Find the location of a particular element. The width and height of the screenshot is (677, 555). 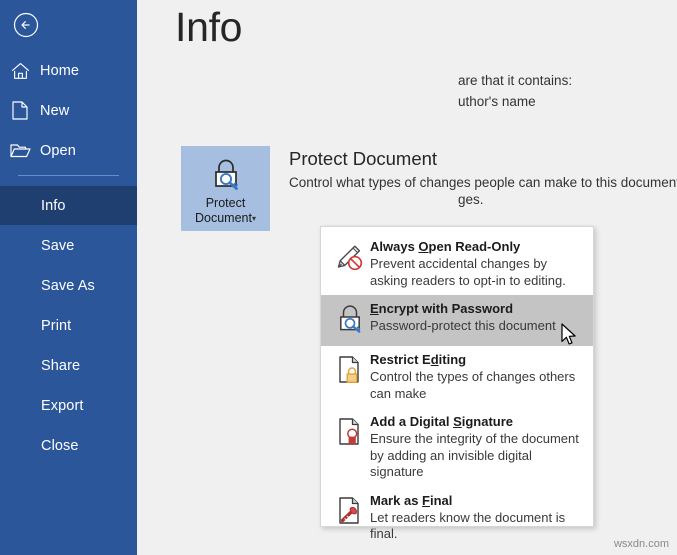

title-accelerator: F is located at coordinates (426, 500).